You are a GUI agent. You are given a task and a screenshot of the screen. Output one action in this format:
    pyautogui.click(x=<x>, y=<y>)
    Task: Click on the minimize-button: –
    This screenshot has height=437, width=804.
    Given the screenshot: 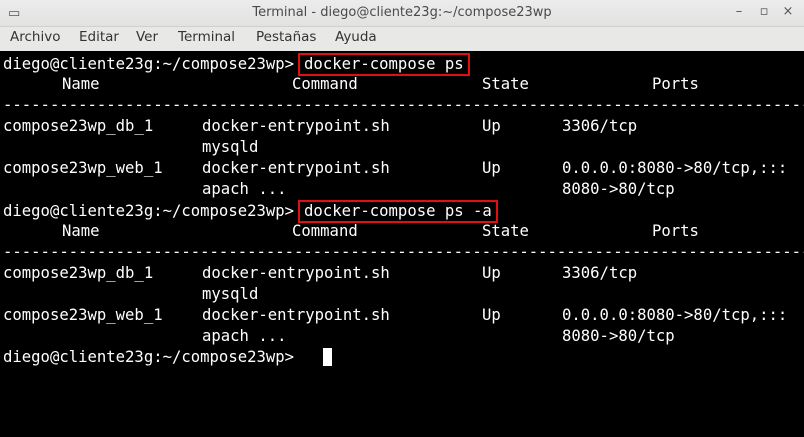 What is the action you would take?
    pyautogui.click(x=739, y=11)
    